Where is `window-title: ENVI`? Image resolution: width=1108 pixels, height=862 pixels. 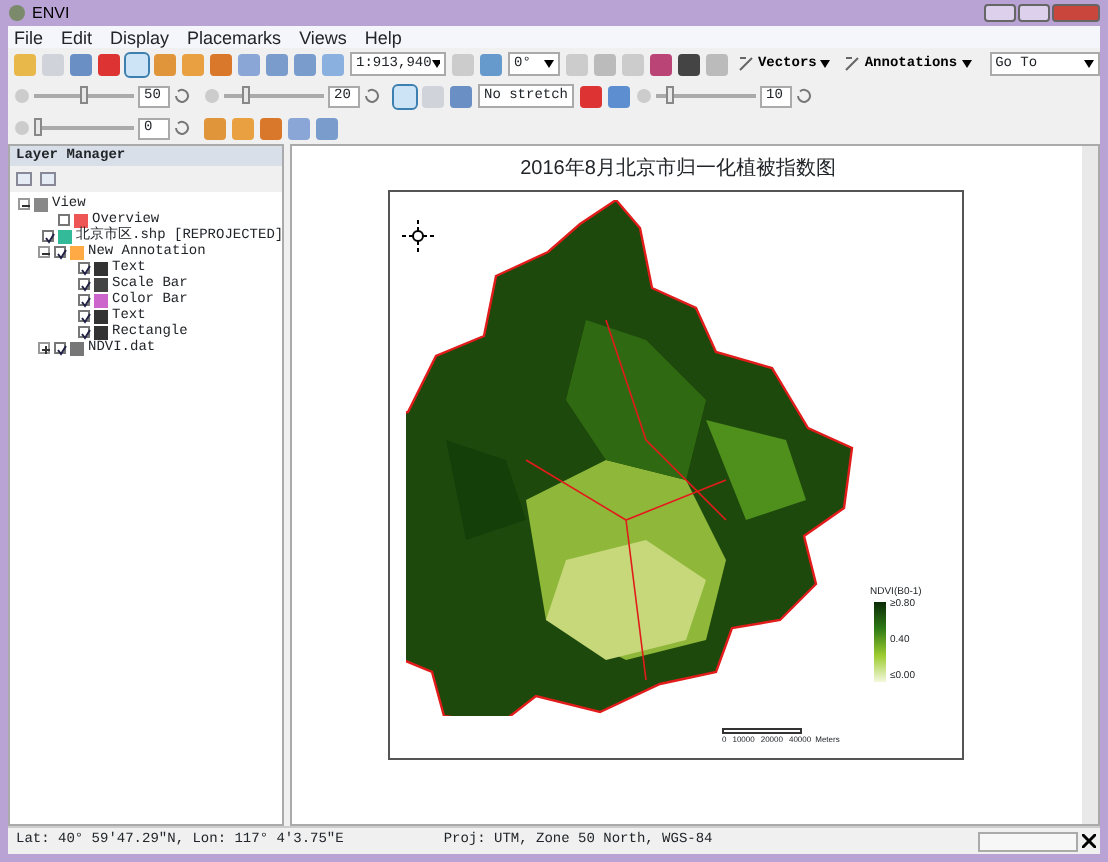 window-title: ENVI is located at coordinates (51, 13).